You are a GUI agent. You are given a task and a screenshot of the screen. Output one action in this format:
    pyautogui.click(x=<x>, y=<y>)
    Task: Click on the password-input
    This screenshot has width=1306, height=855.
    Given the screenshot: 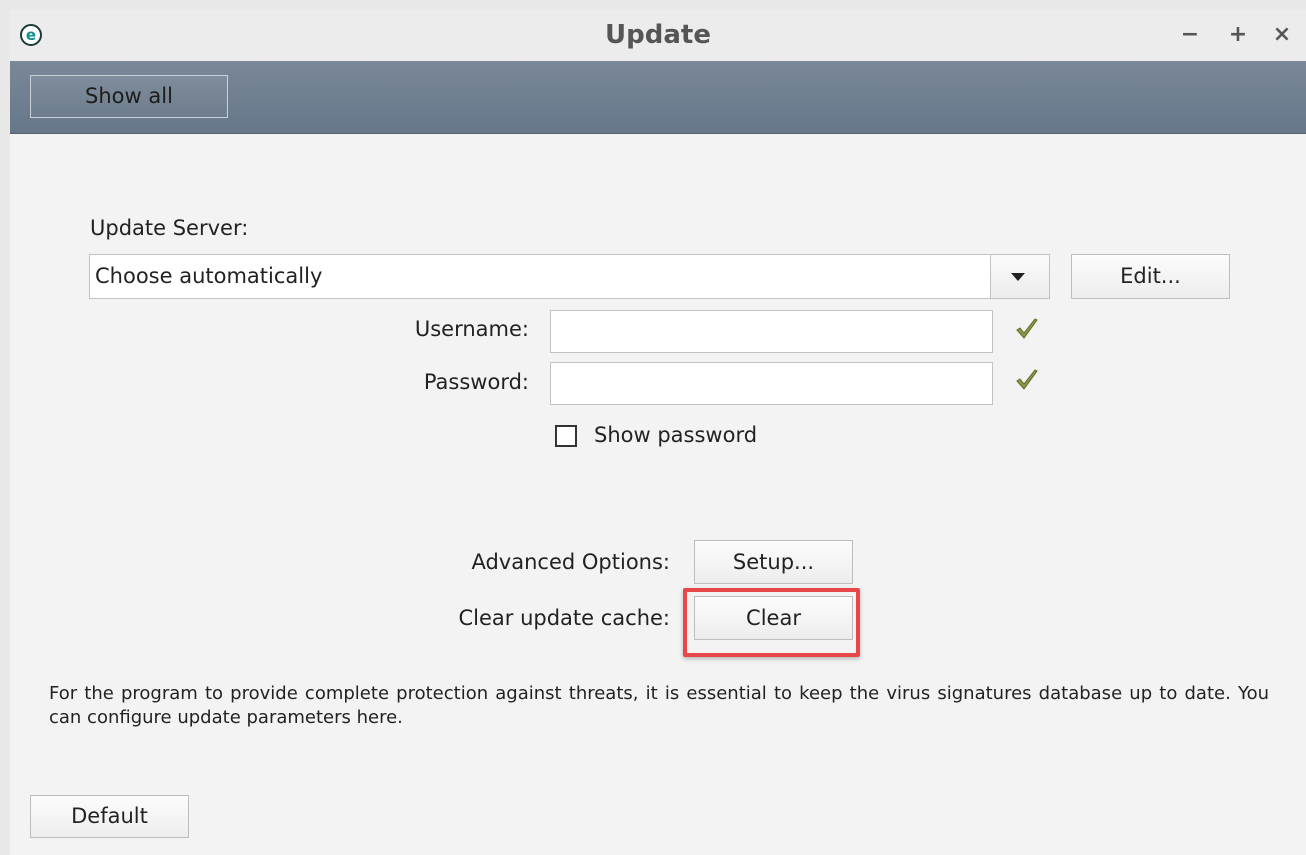 What is the action you would take?
    pyautogui.click(x=771, y=383)
    